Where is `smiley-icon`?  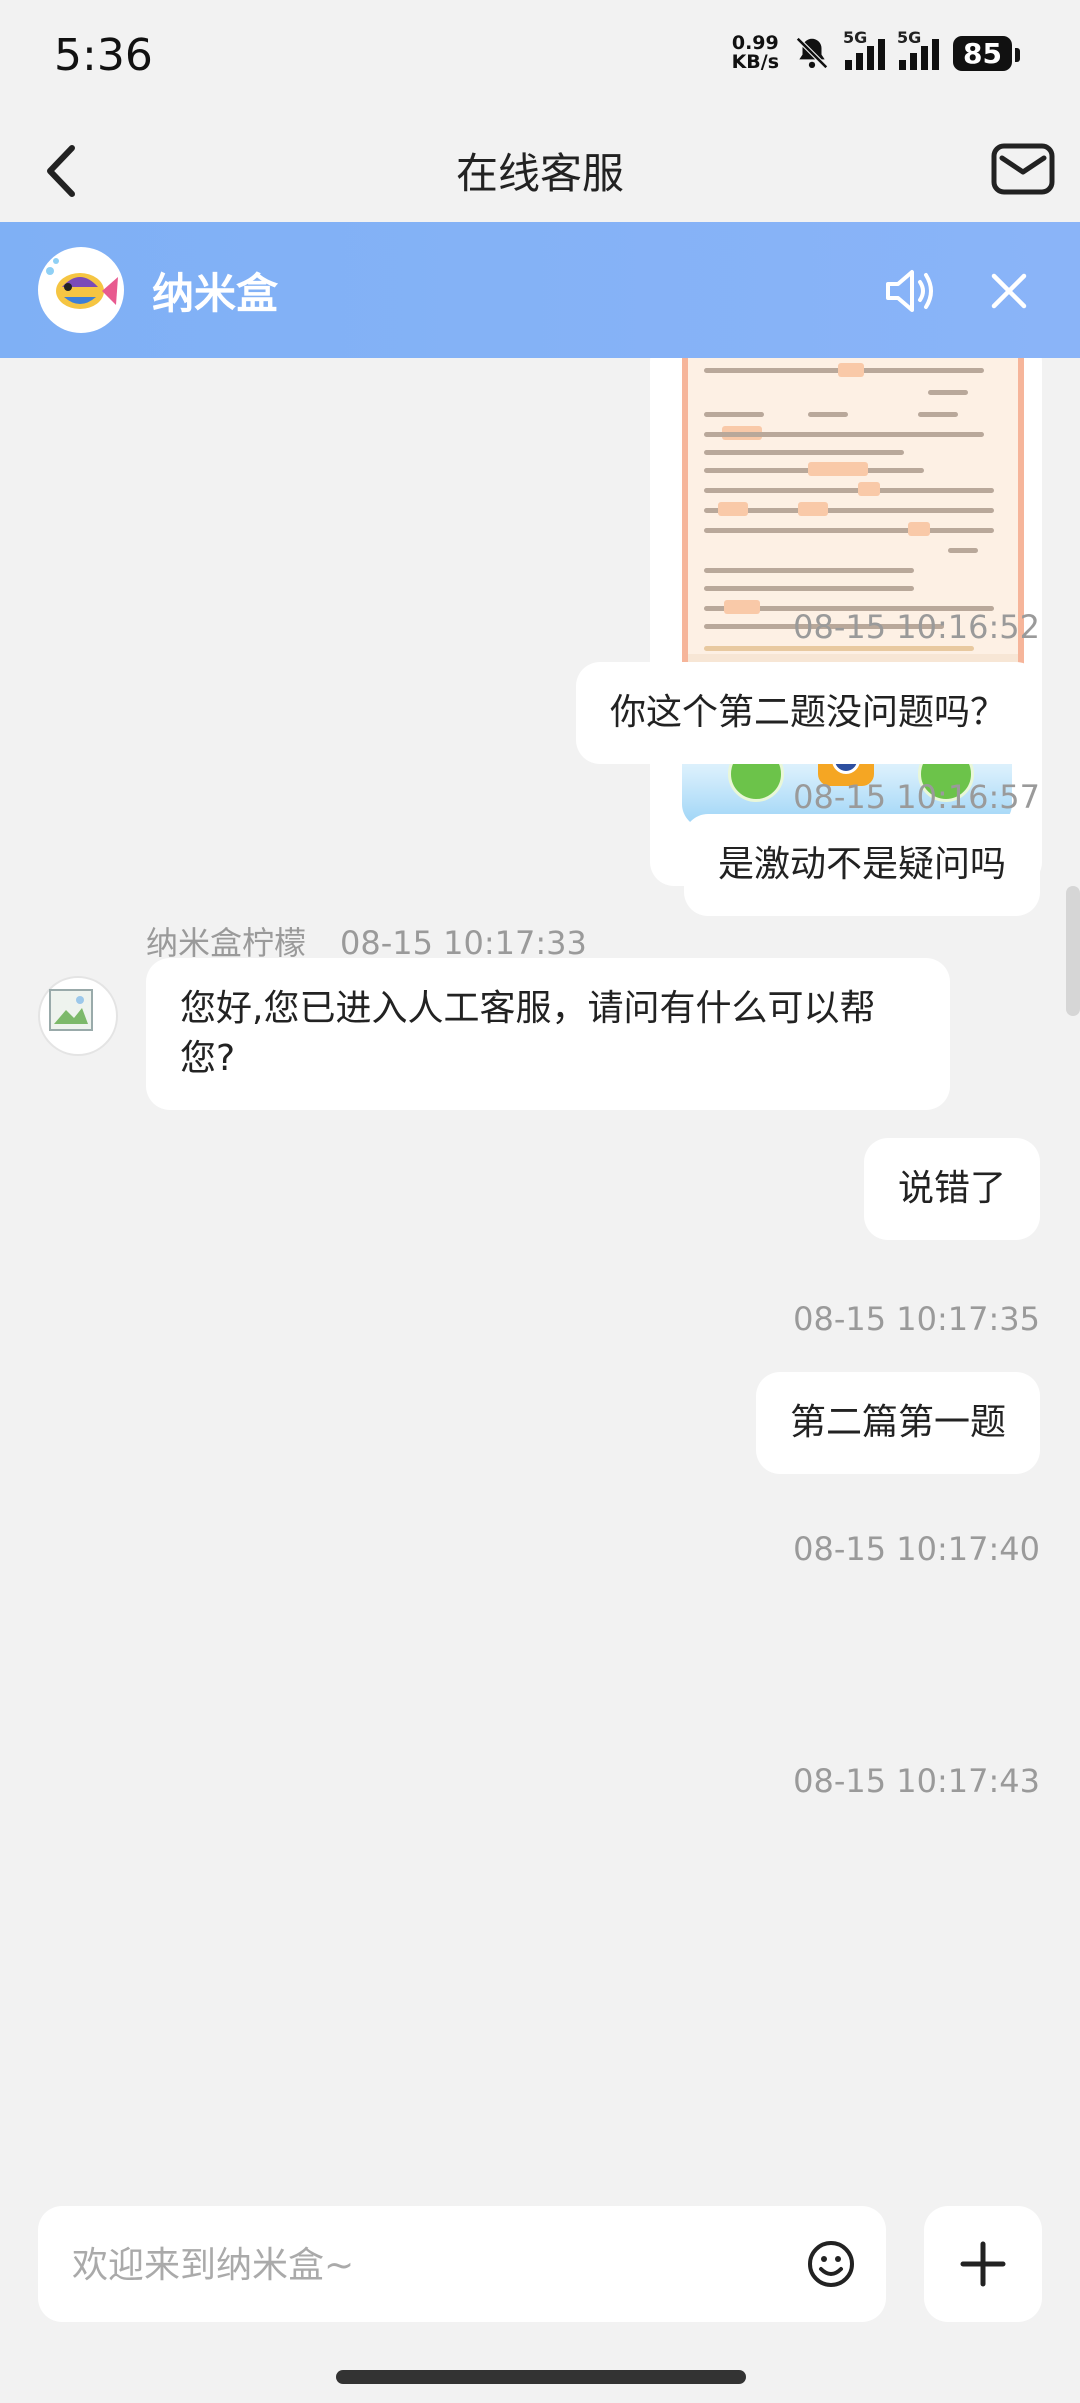
smiley-icon is located at coordinates (831, 2264).